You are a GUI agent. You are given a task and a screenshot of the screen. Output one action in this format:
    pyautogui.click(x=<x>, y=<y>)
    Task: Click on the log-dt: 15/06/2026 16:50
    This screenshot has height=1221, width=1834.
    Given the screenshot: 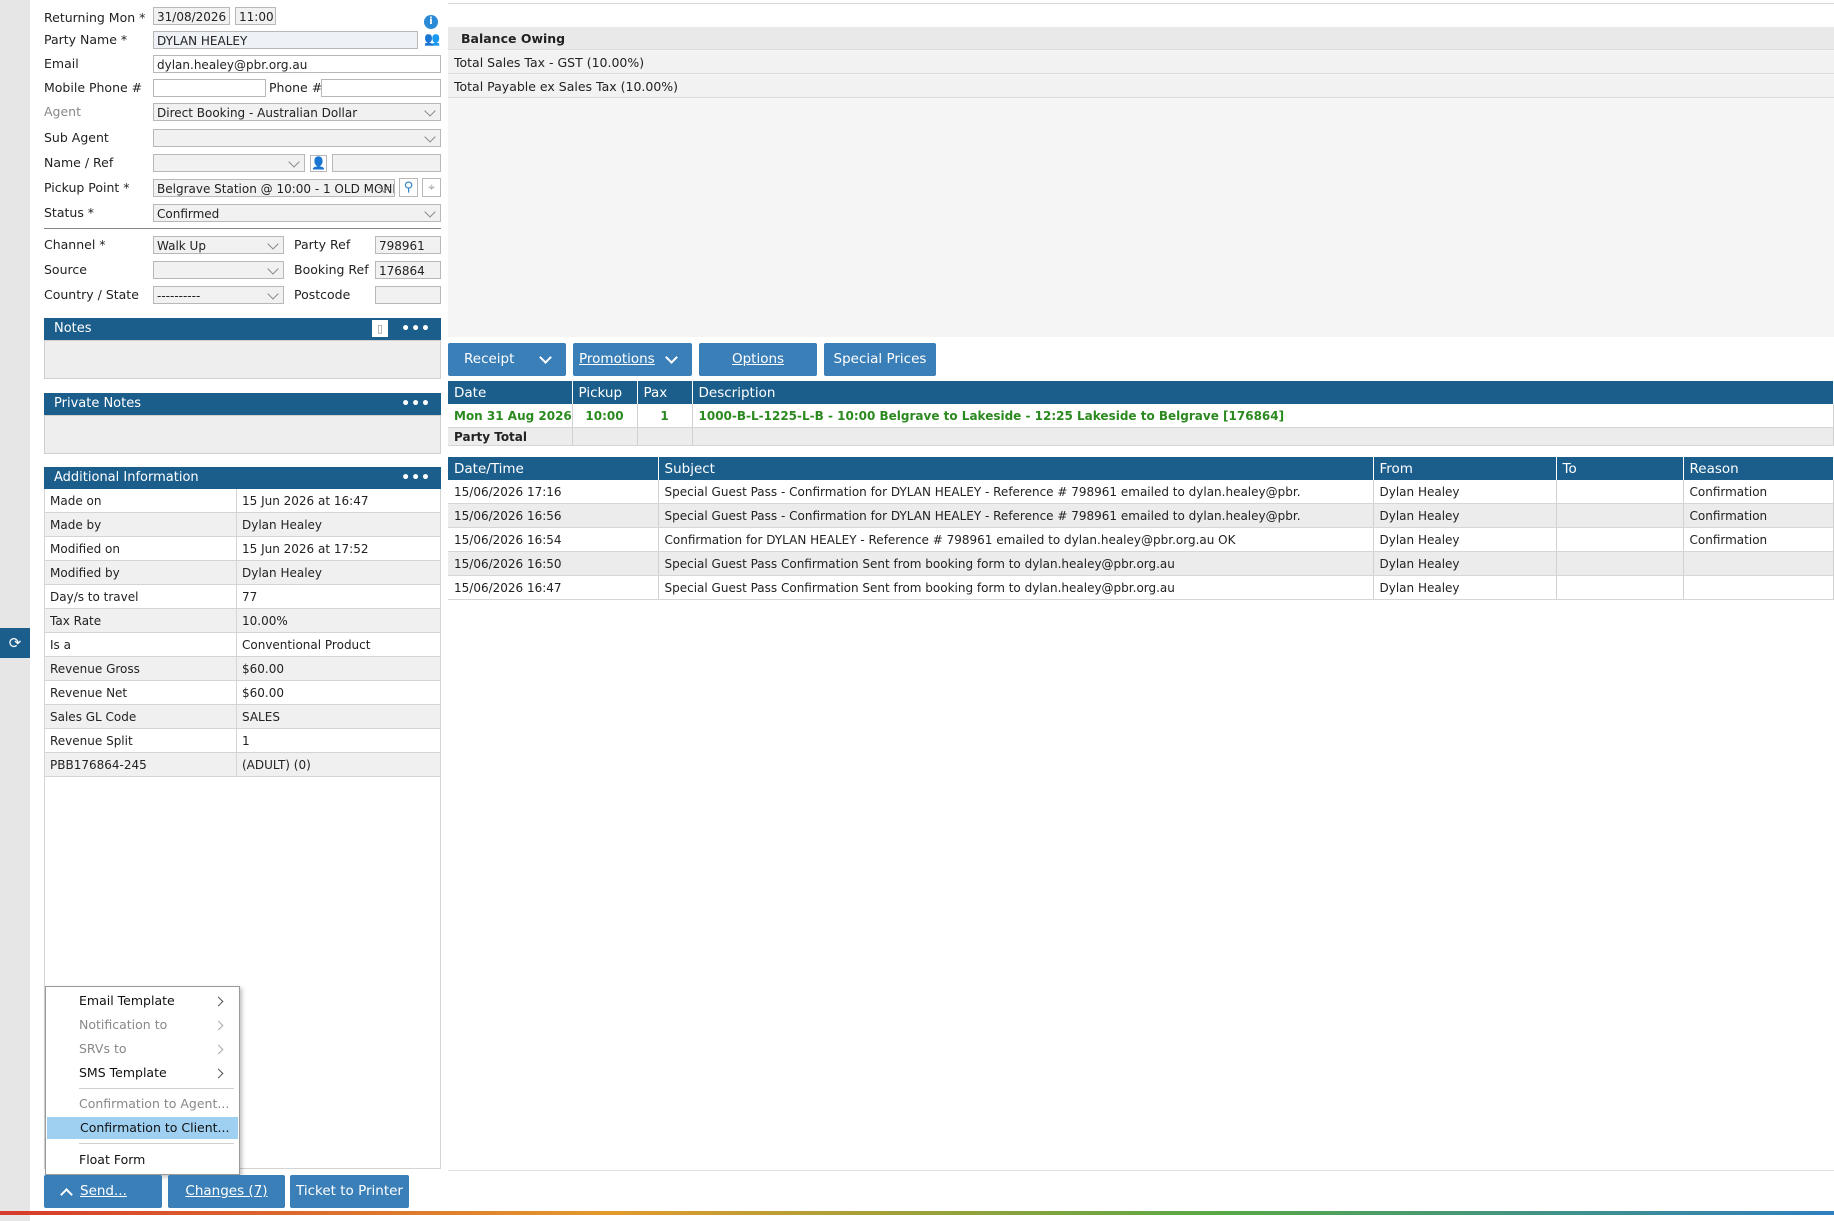 What is the action you would take?
    pyautogui.click(x=553, y=563)
    